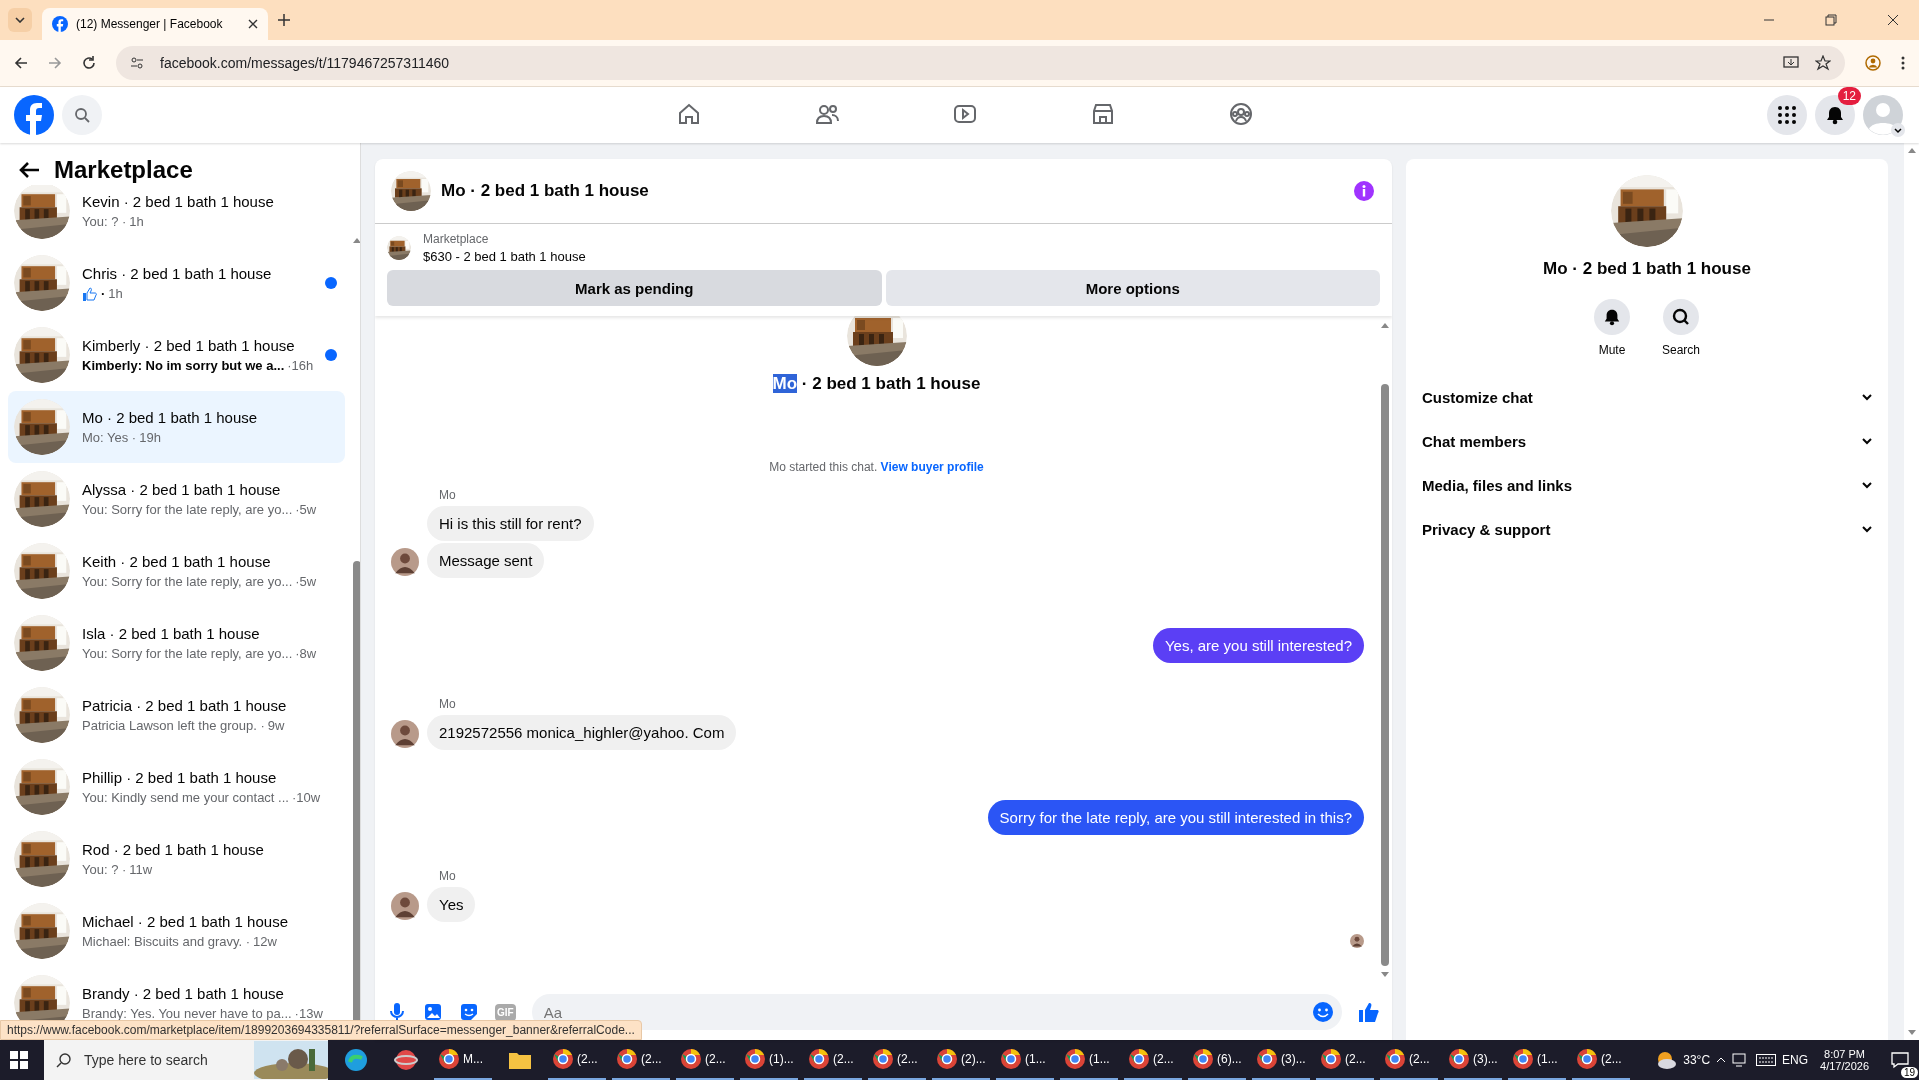  What do you see at coordinates (177, 571) in the screenshot?
I see `conversation-item: Keith · 2 bed 1 bath 1 house You: Sorry for the late reply, are yo... ·5w` at bounding box center [177, 571].